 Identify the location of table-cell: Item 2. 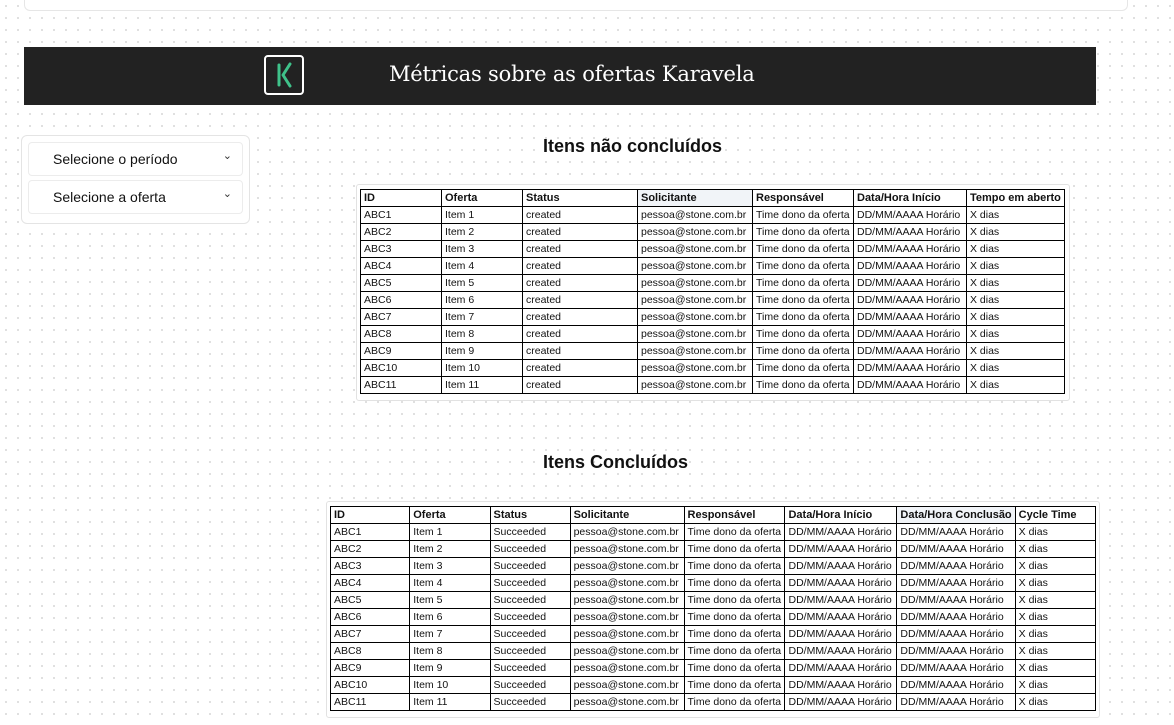
(482, 232).